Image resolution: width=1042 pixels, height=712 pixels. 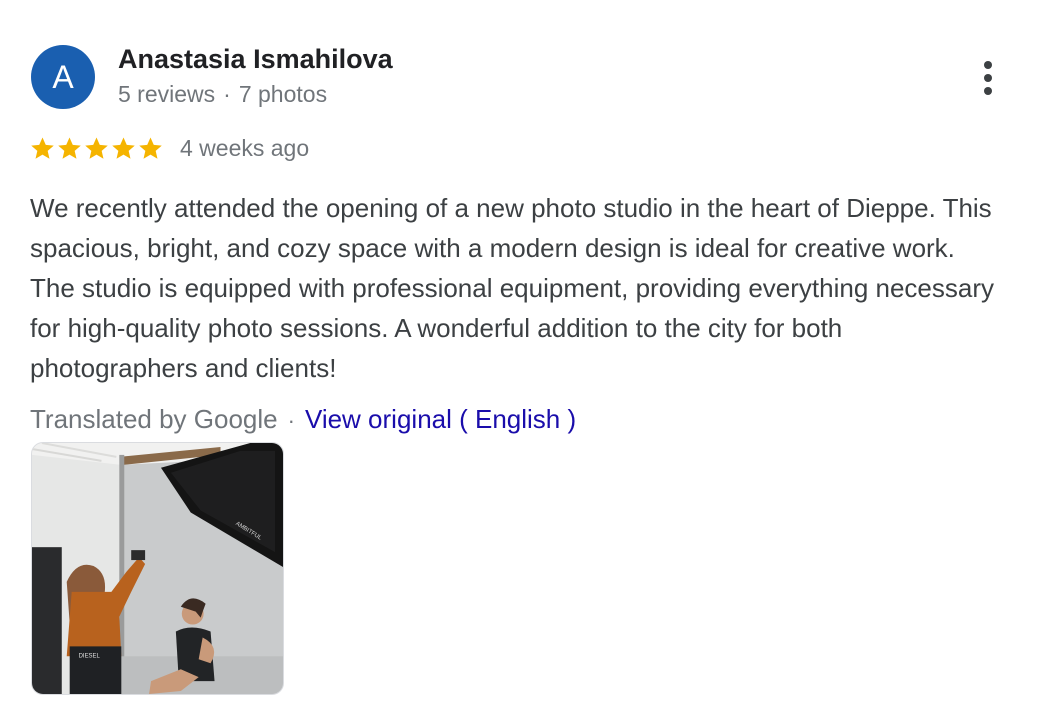 I want to click on view-original-link: View original ( English ), so click(x=440, y=419).